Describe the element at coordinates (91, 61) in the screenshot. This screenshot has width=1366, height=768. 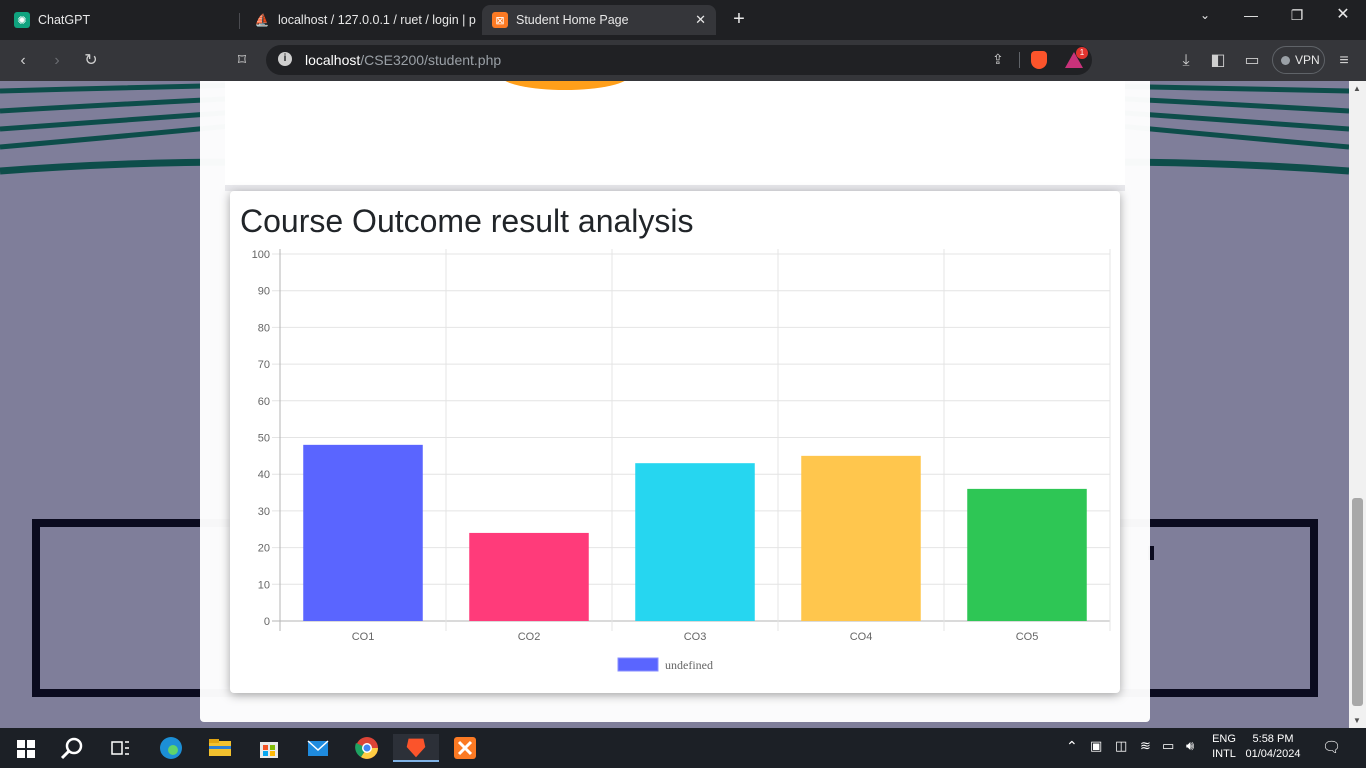
I see `reload-button: ↻` at that location.